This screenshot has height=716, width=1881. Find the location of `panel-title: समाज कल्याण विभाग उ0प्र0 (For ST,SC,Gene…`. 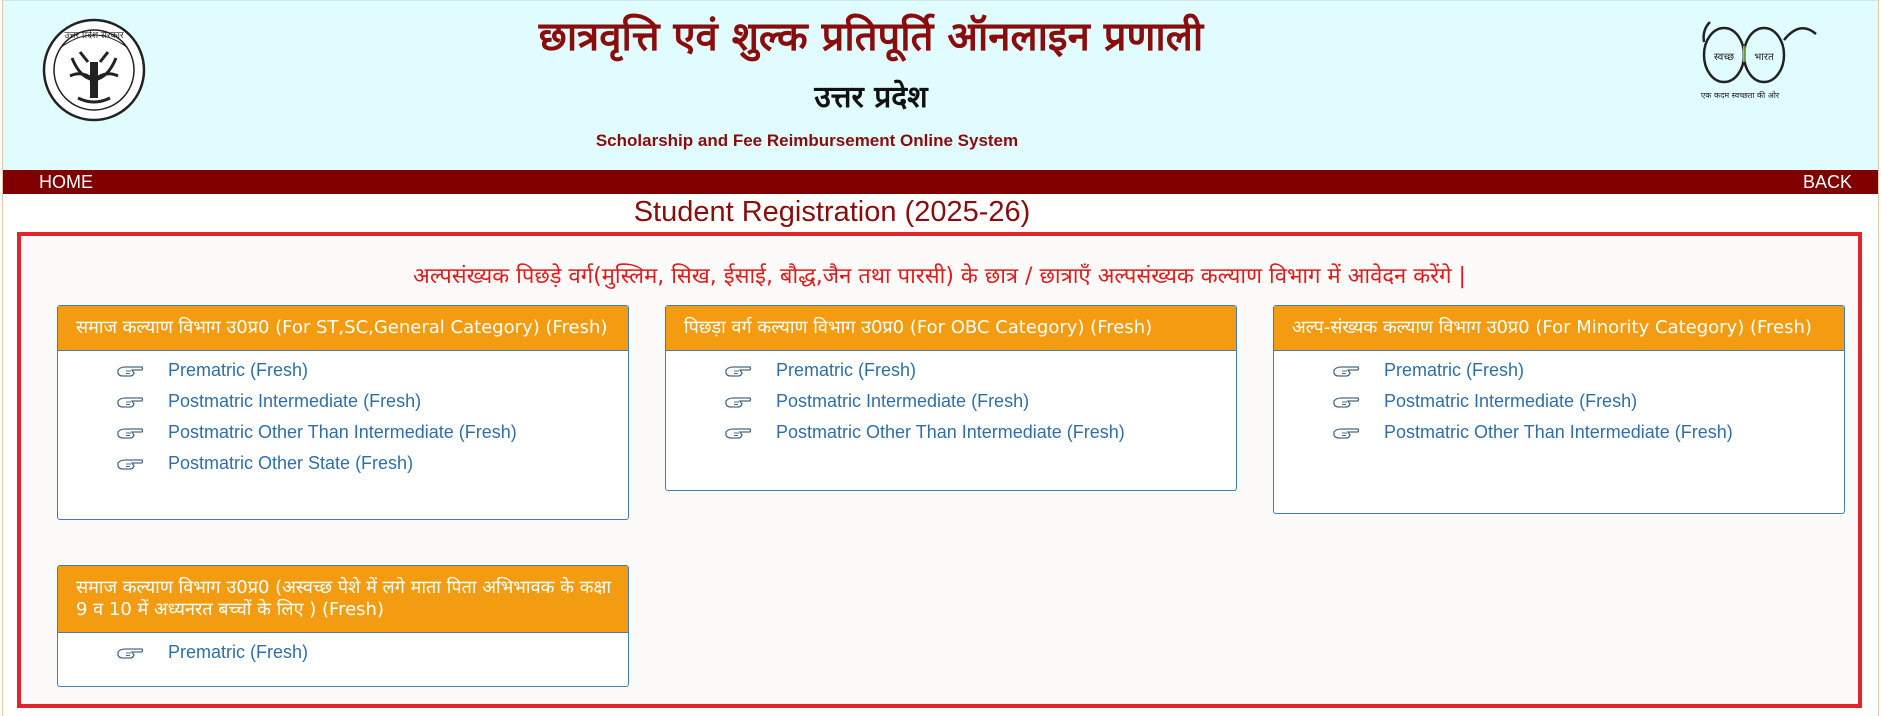

panel-title: समाज कल्याण विभाग उ0प्र0 (For ST,SC,Gene… is located at coordinates (343, 328).